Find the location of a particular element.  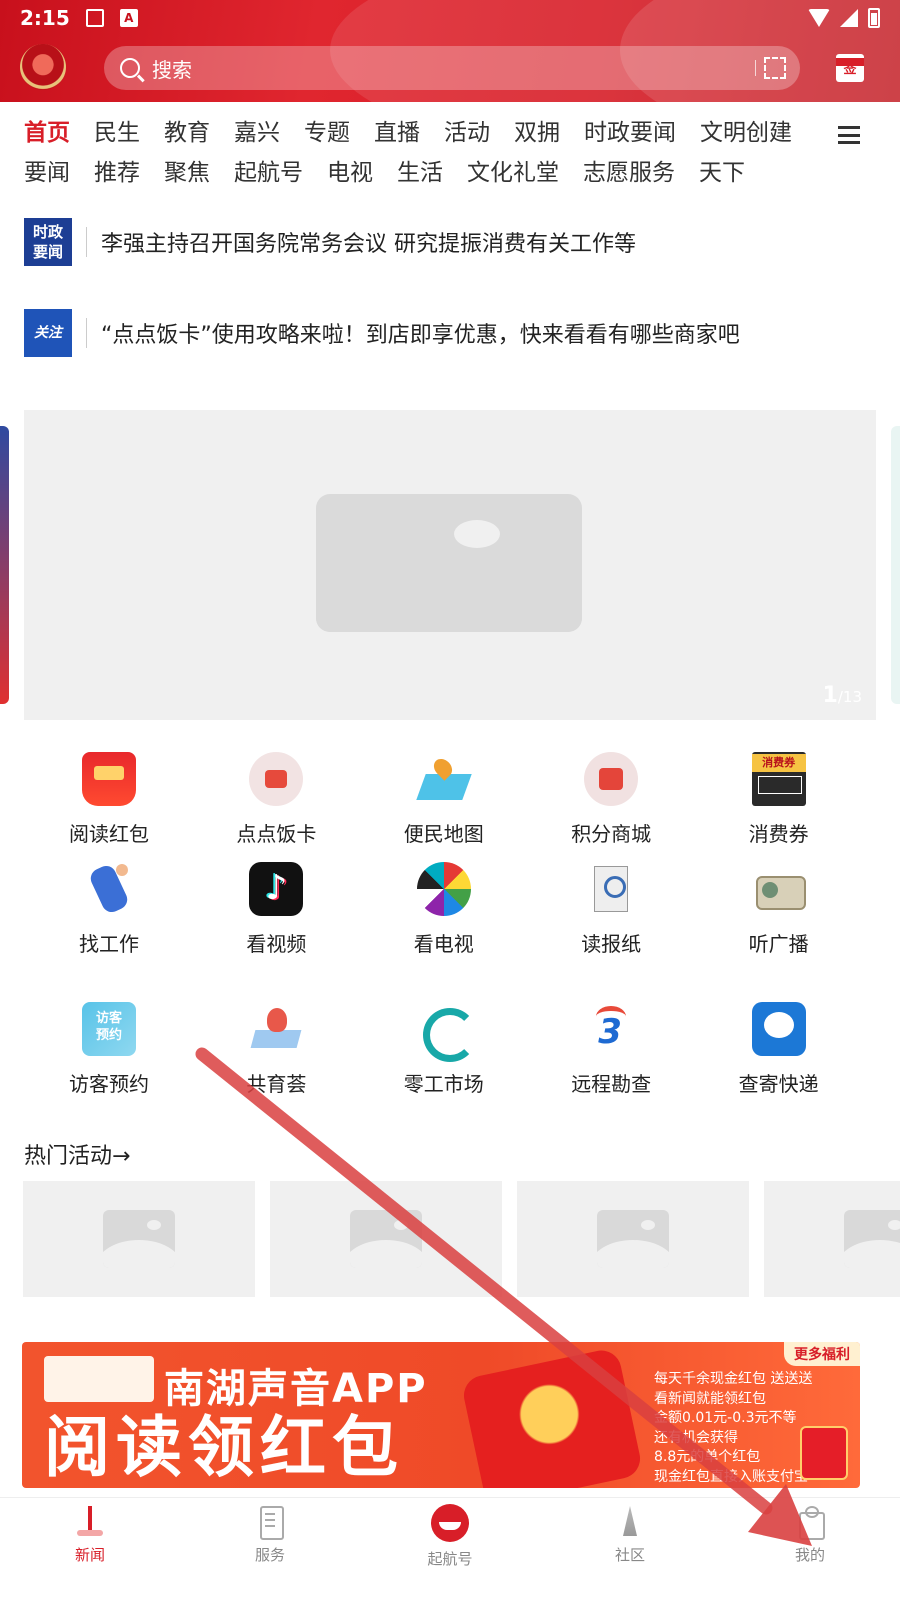

search-icon is located at coordinates (130, 68).